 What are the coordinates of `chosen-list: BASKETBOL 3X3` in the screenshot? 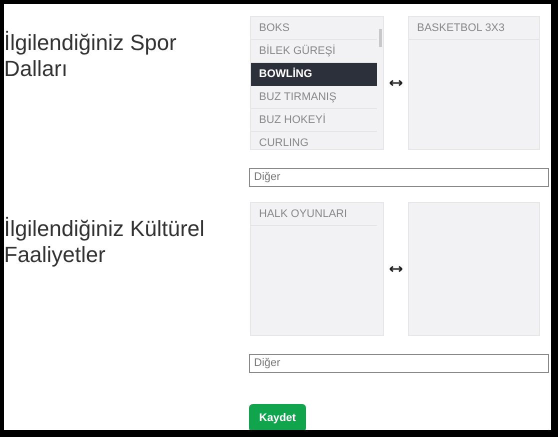 It's located at (474, 83).